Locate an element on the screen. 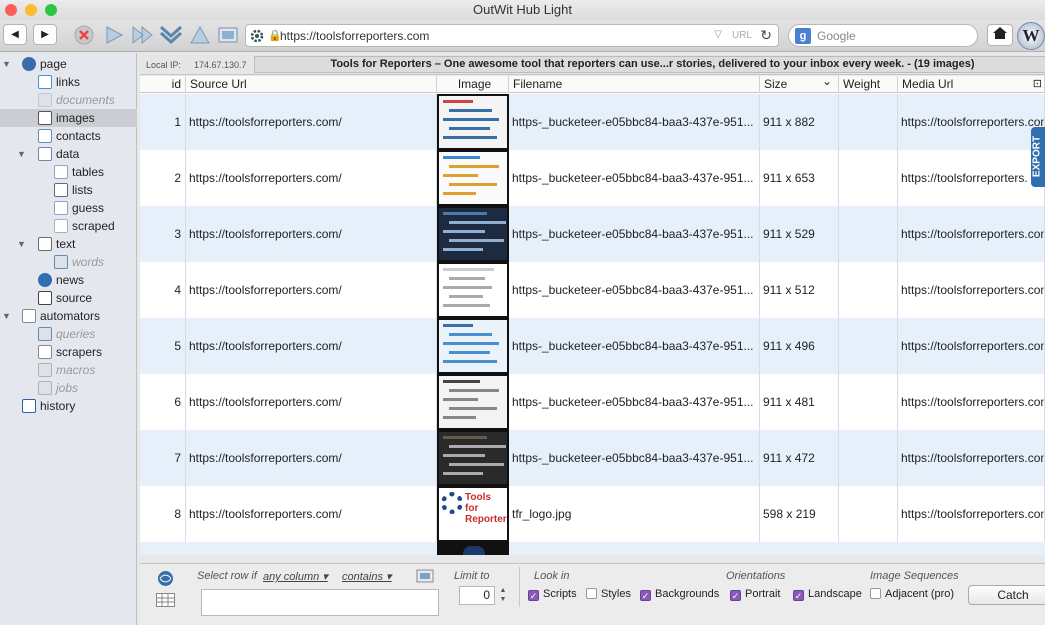  minimize-window-button is located at coordinates (31, 10).